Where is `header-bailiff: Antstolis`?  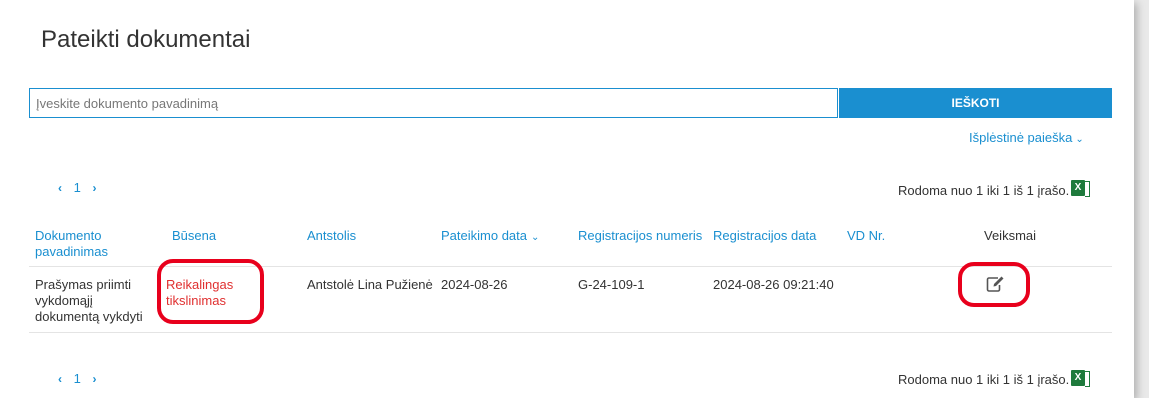 header-bailiff: Antstolis is located at coordinates (331, 236).